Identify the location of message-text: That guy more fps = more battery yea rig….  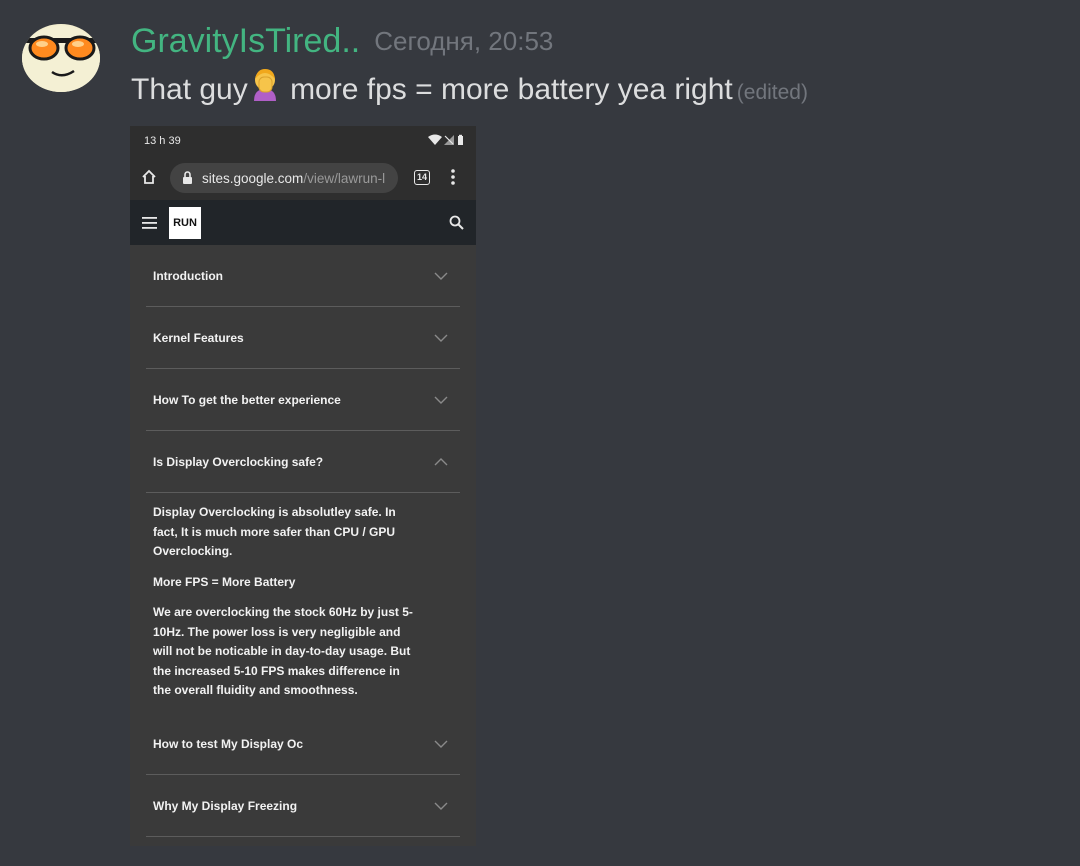
(469, 89).